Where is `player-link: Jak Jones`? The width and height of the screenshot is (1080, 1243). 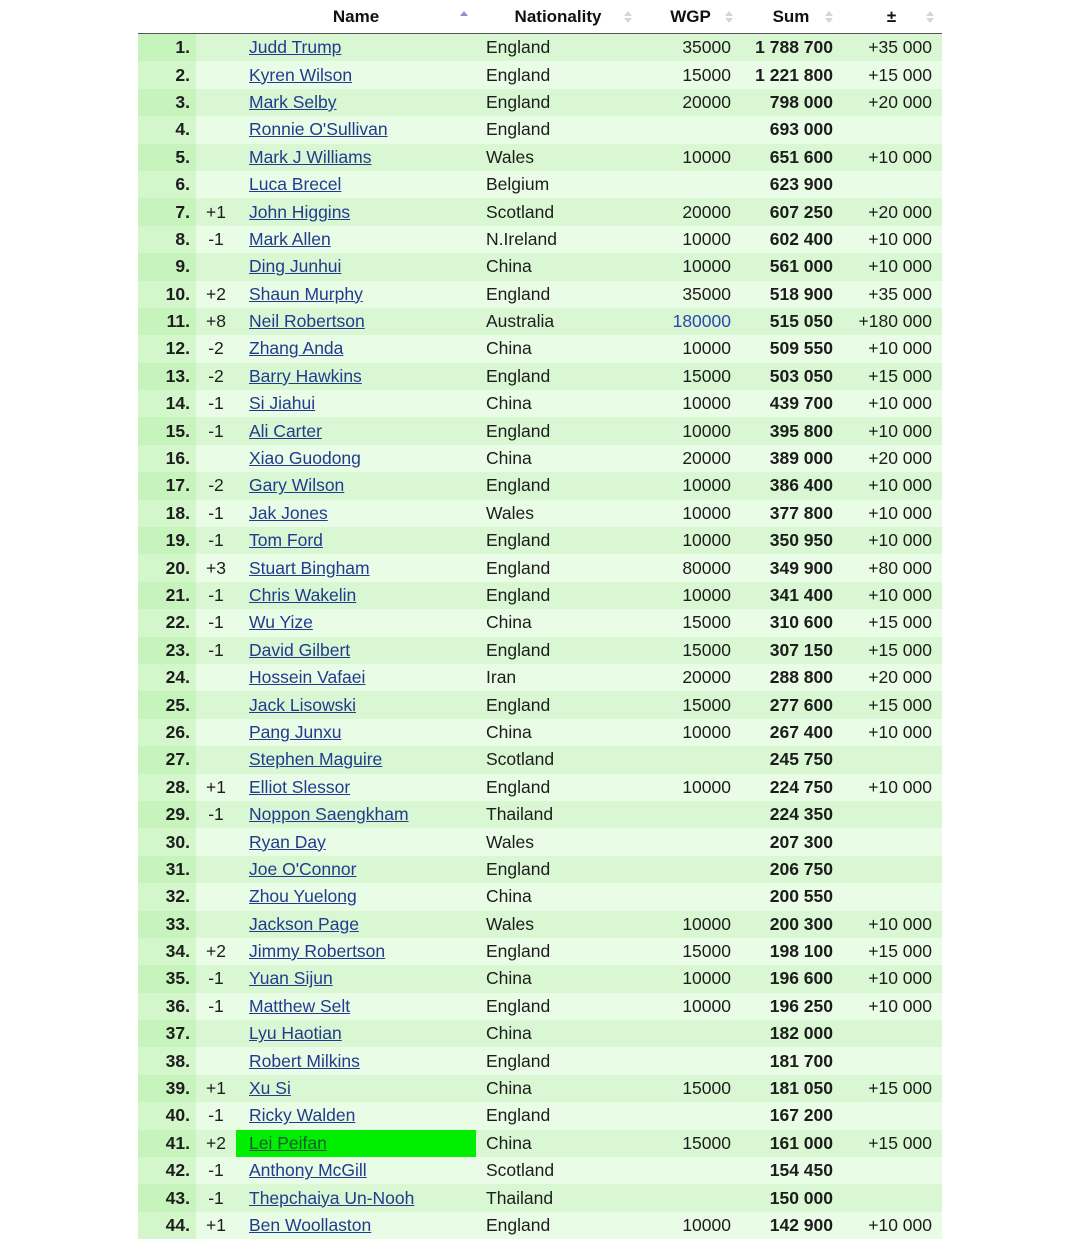 player-link: Jak Jones is located at coordinates (288, 513).